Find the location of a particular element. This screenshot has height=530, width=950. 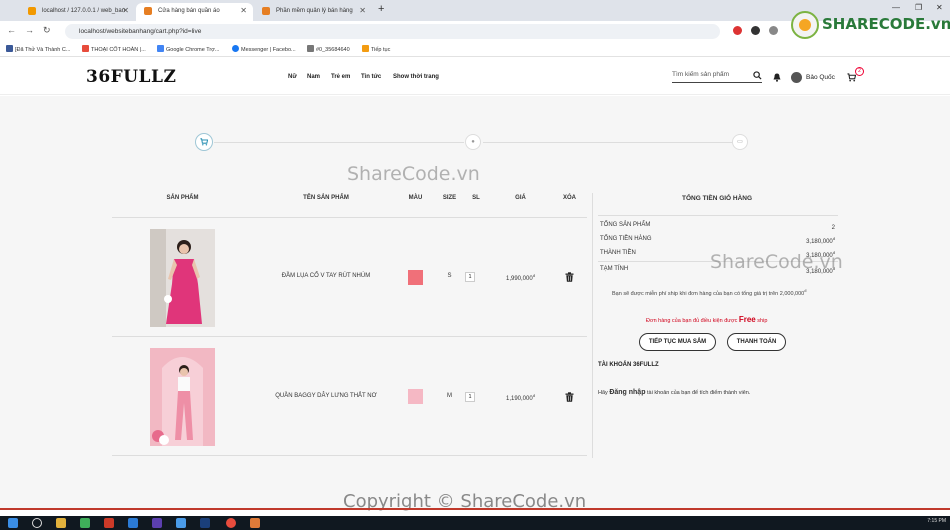

minimize-icon: — is located at coordinates (896, 7).